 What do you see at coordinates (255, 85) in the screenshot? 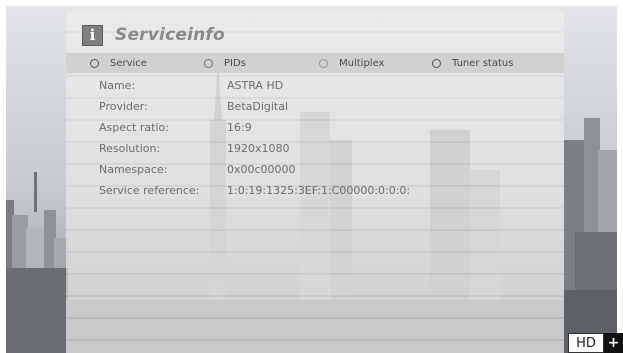
I see `row-value: ASTRA HD` at bounding box center [255, 85].